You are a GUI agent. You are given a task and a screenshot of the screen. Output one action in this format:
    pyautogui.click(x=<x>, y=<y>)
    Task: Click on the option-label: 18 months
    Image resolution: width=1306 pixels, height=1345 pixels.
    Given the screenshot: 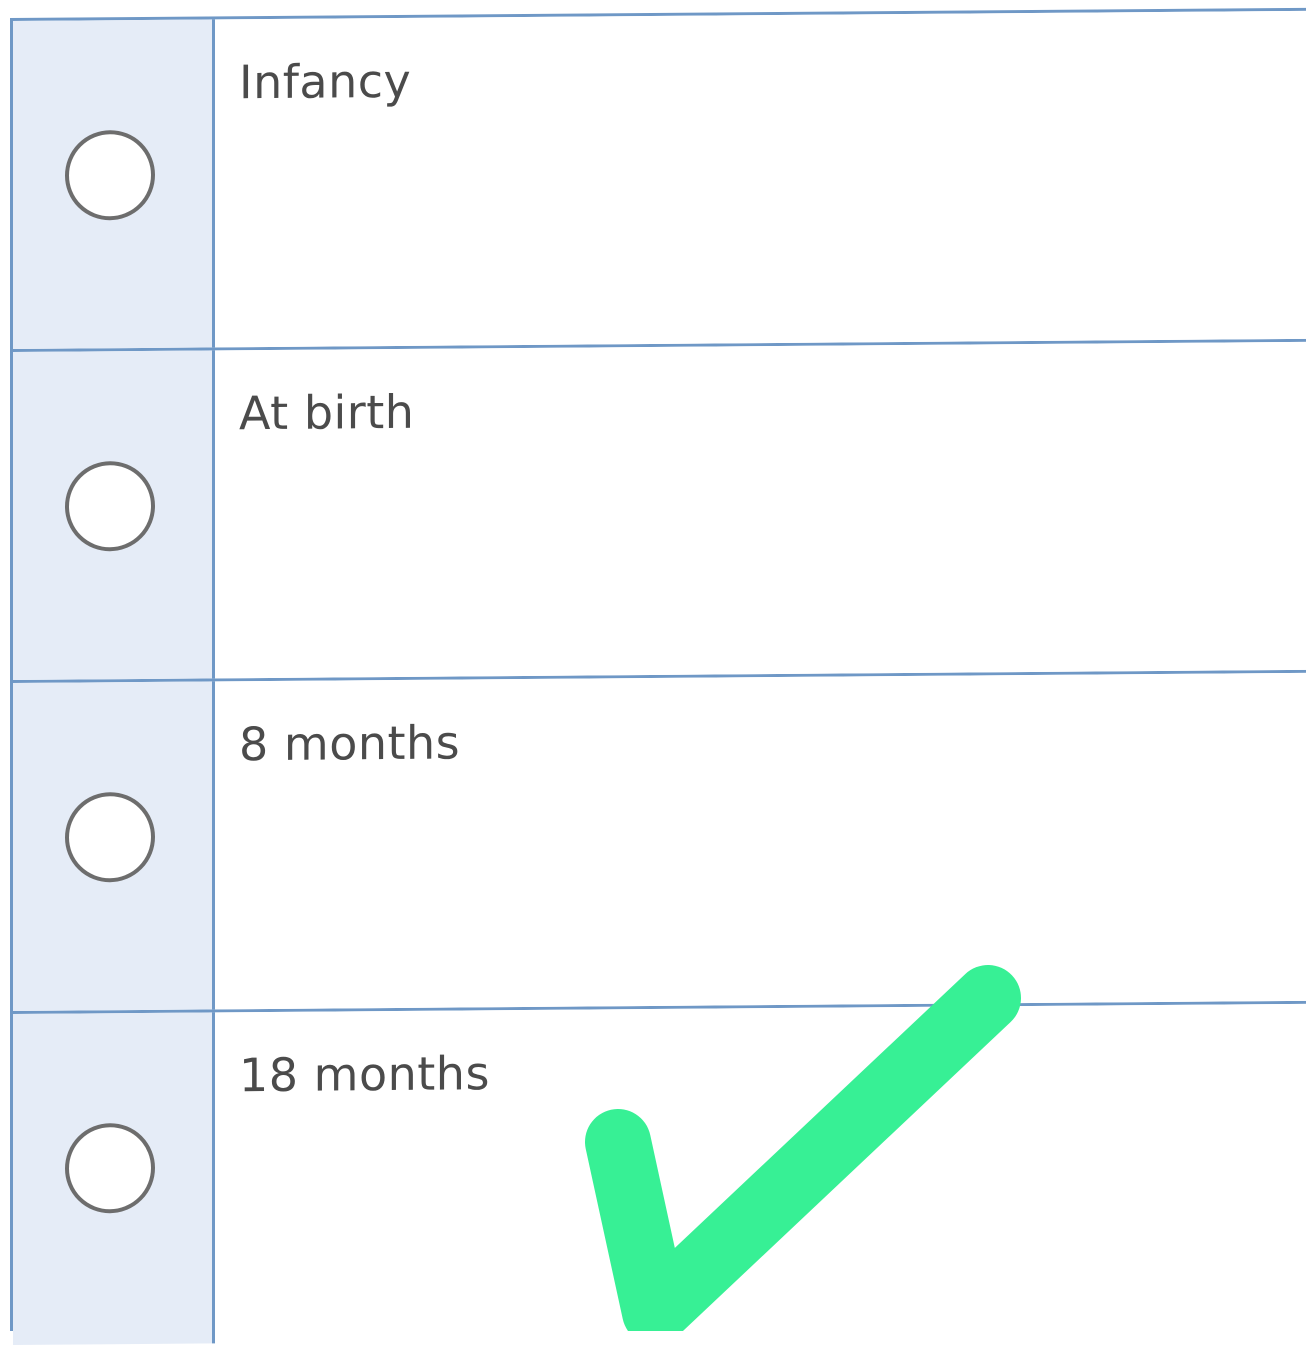 What is the action you would take?
    pyautogui.click(x=364, y=1074)
    